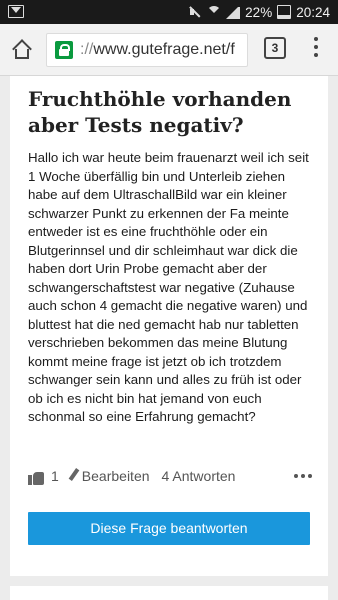 This screenshot has height=600, width=338. Describe the element at coordinates (199, 476) in the screenshot. I see `answer-count: 4 Antworten` at that location.